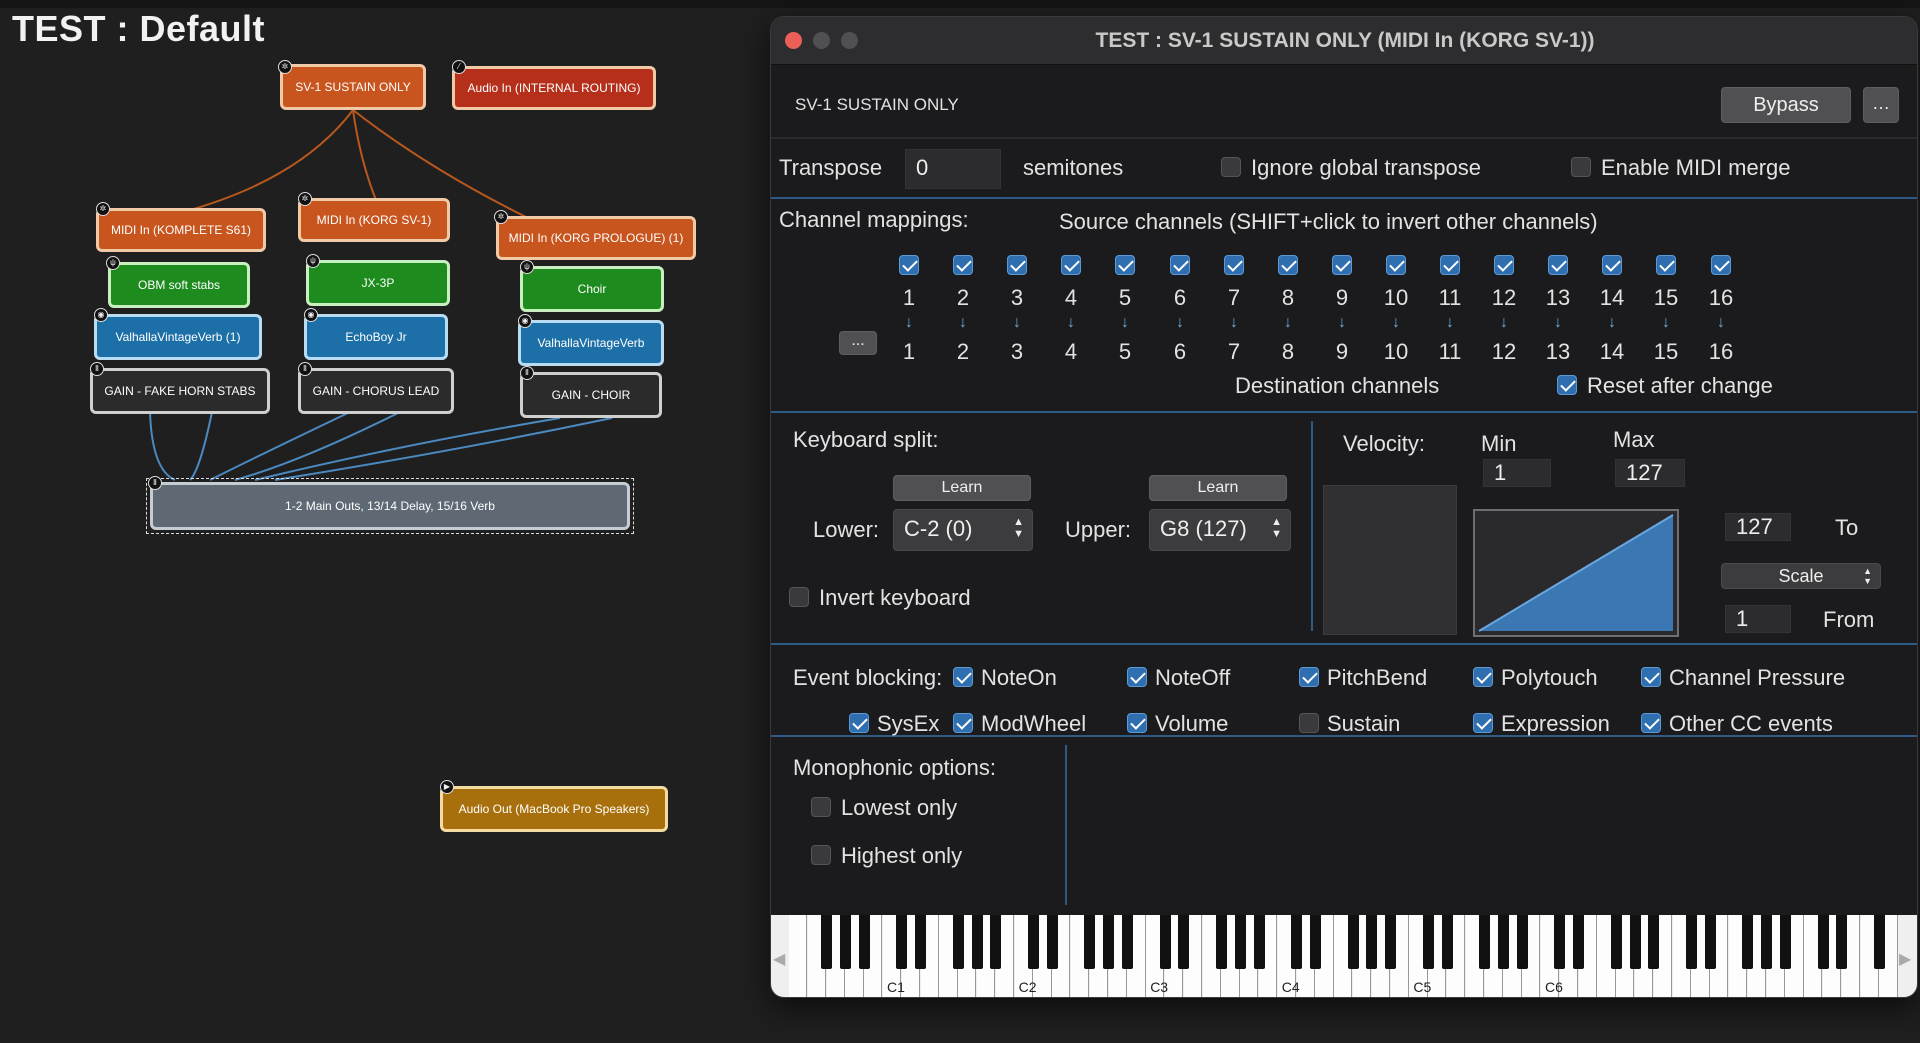  I want to click on source-channel: 11, so click(1450, 298).